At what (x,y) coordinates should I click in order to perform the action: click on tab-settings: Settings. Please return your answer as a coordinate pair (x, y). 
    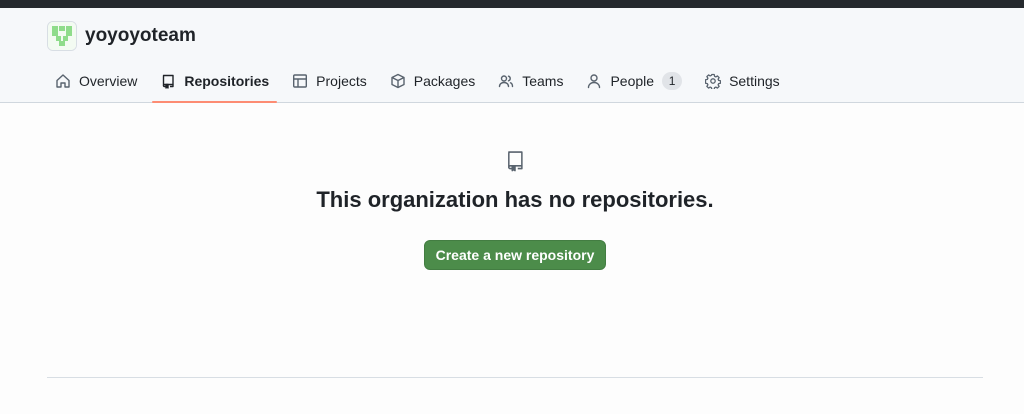
    Looking at the image, I should click on (742, 81).